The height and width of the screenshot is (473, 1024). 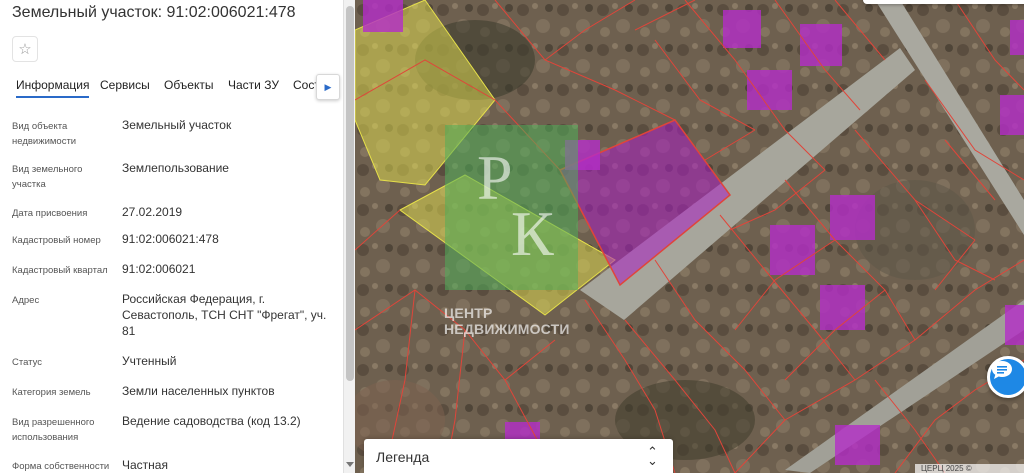 What do you see at coordinates (60, 270) in the screenshot?
I see `field-label: Кадастровый квартал` at bounding box center [60, 270].